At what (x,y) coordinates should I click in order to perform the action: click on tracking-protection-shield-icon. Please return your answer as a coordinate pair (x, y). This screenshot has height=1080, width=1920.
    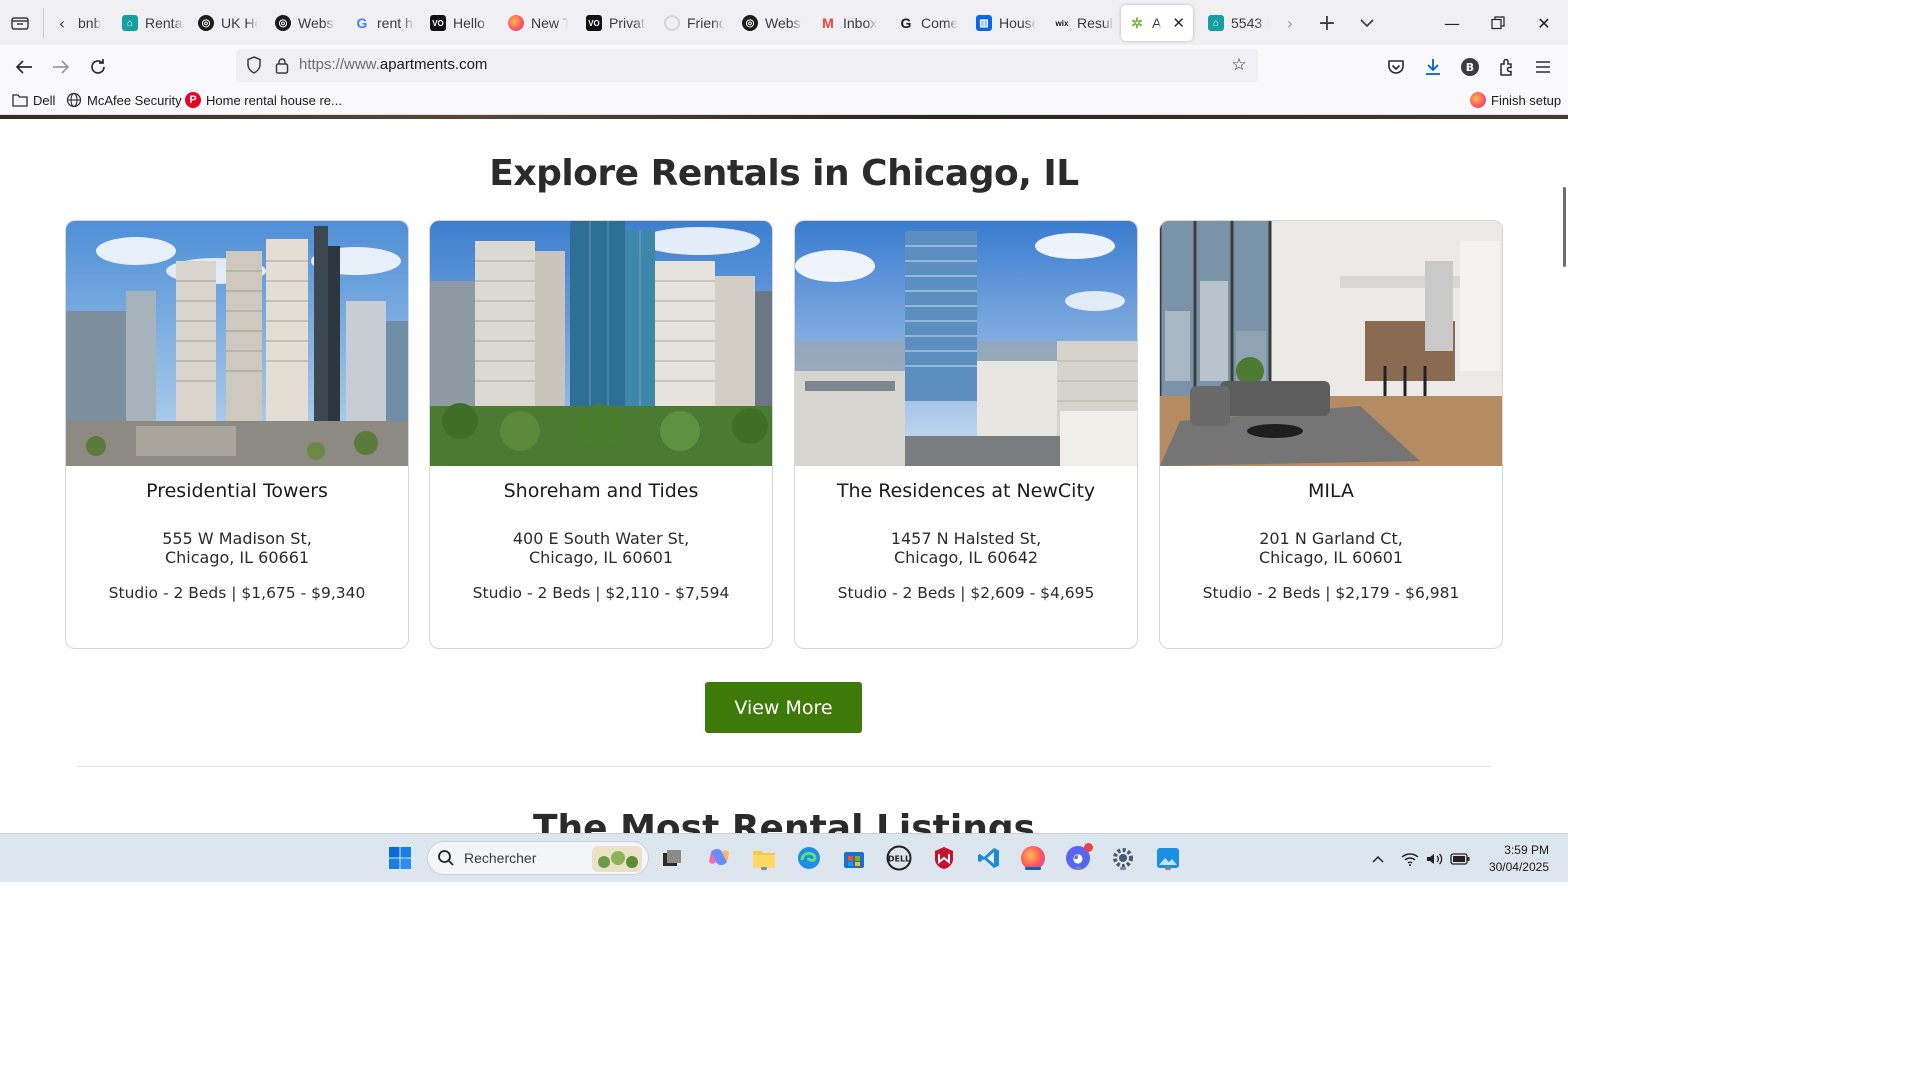
    Looking at the image, I should click on (254, 65).